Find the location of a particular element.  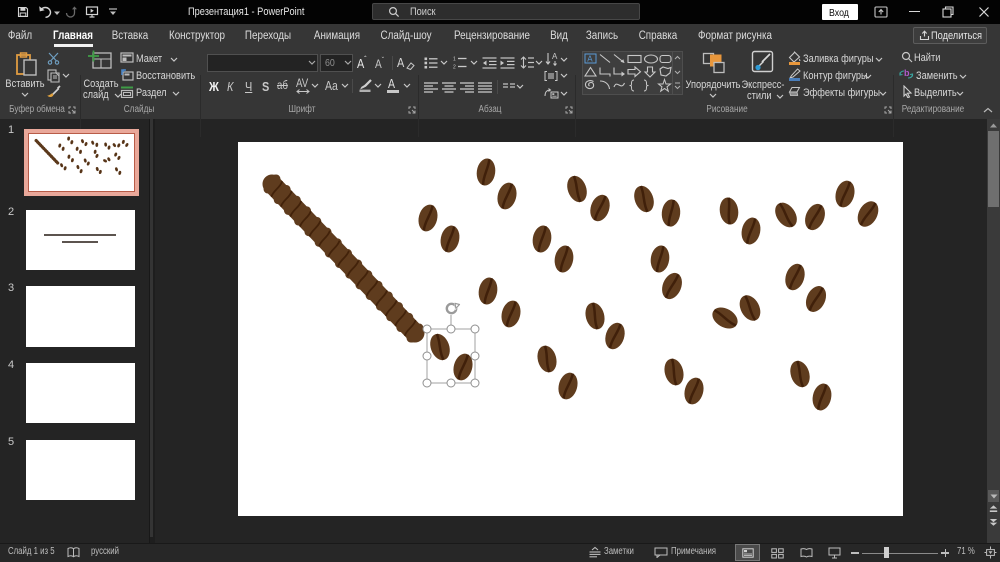

svg-text: 1 is located at coordinates (454, 60).